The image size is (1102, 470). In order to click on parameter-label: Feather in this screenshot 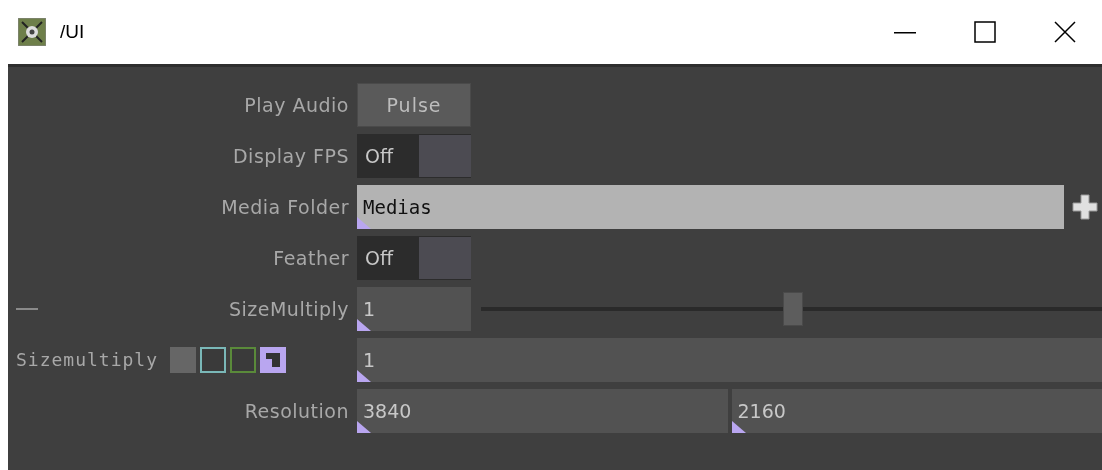, I will do `click(311, 257)`.